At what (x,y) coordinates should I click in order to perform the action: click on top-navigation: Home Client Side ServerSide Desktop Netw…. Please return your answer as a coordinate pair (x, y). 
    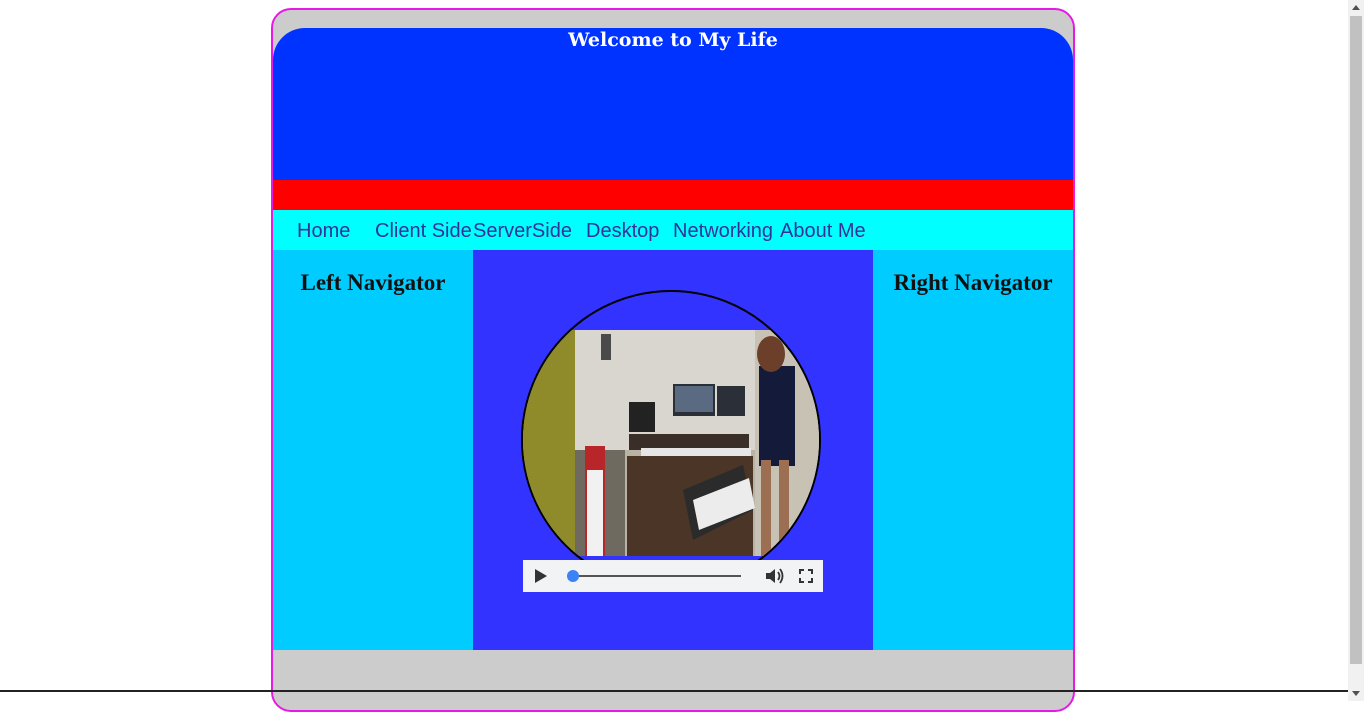
    Looking at the image, I should click on (673, 230).